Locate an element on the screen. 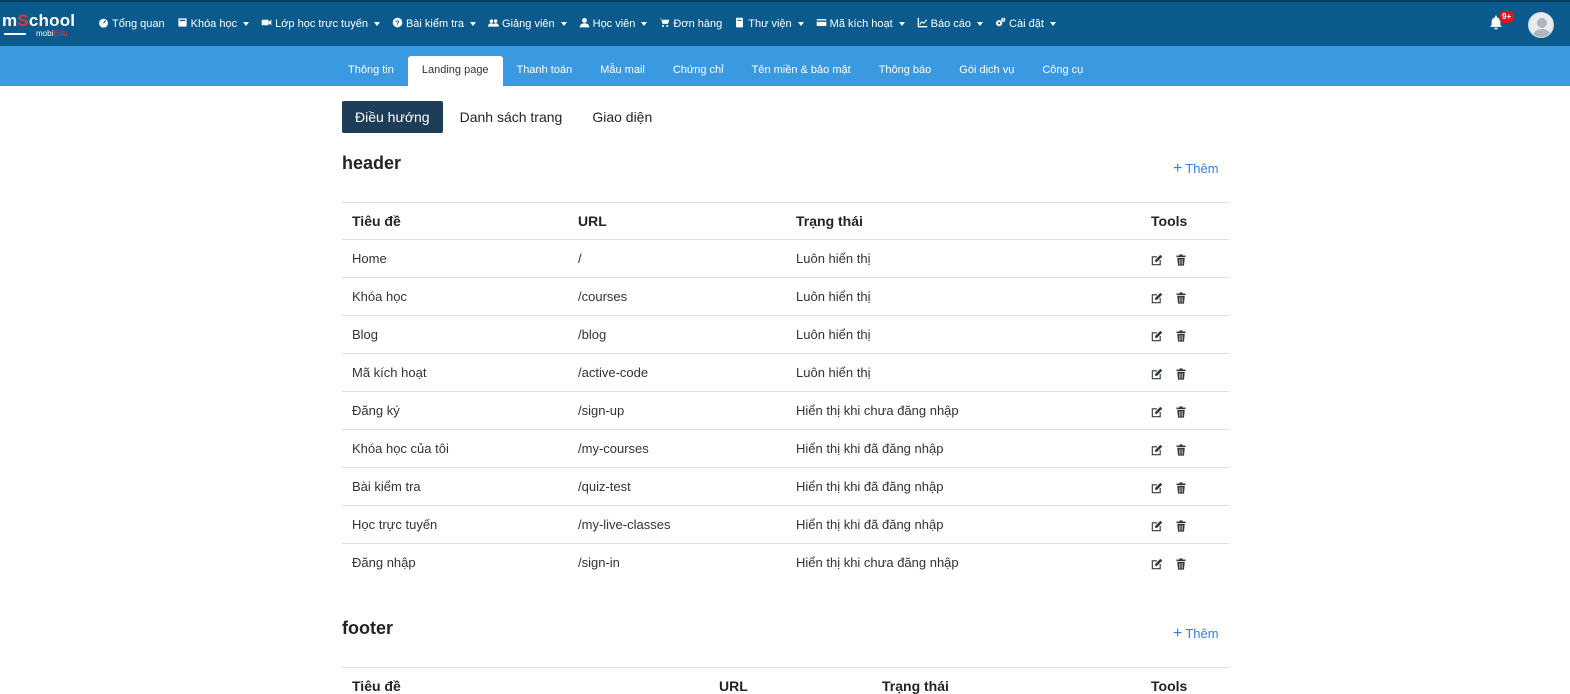  settings-tab-5: Tên miền & bảo mật is located at coordinates (801, 71).